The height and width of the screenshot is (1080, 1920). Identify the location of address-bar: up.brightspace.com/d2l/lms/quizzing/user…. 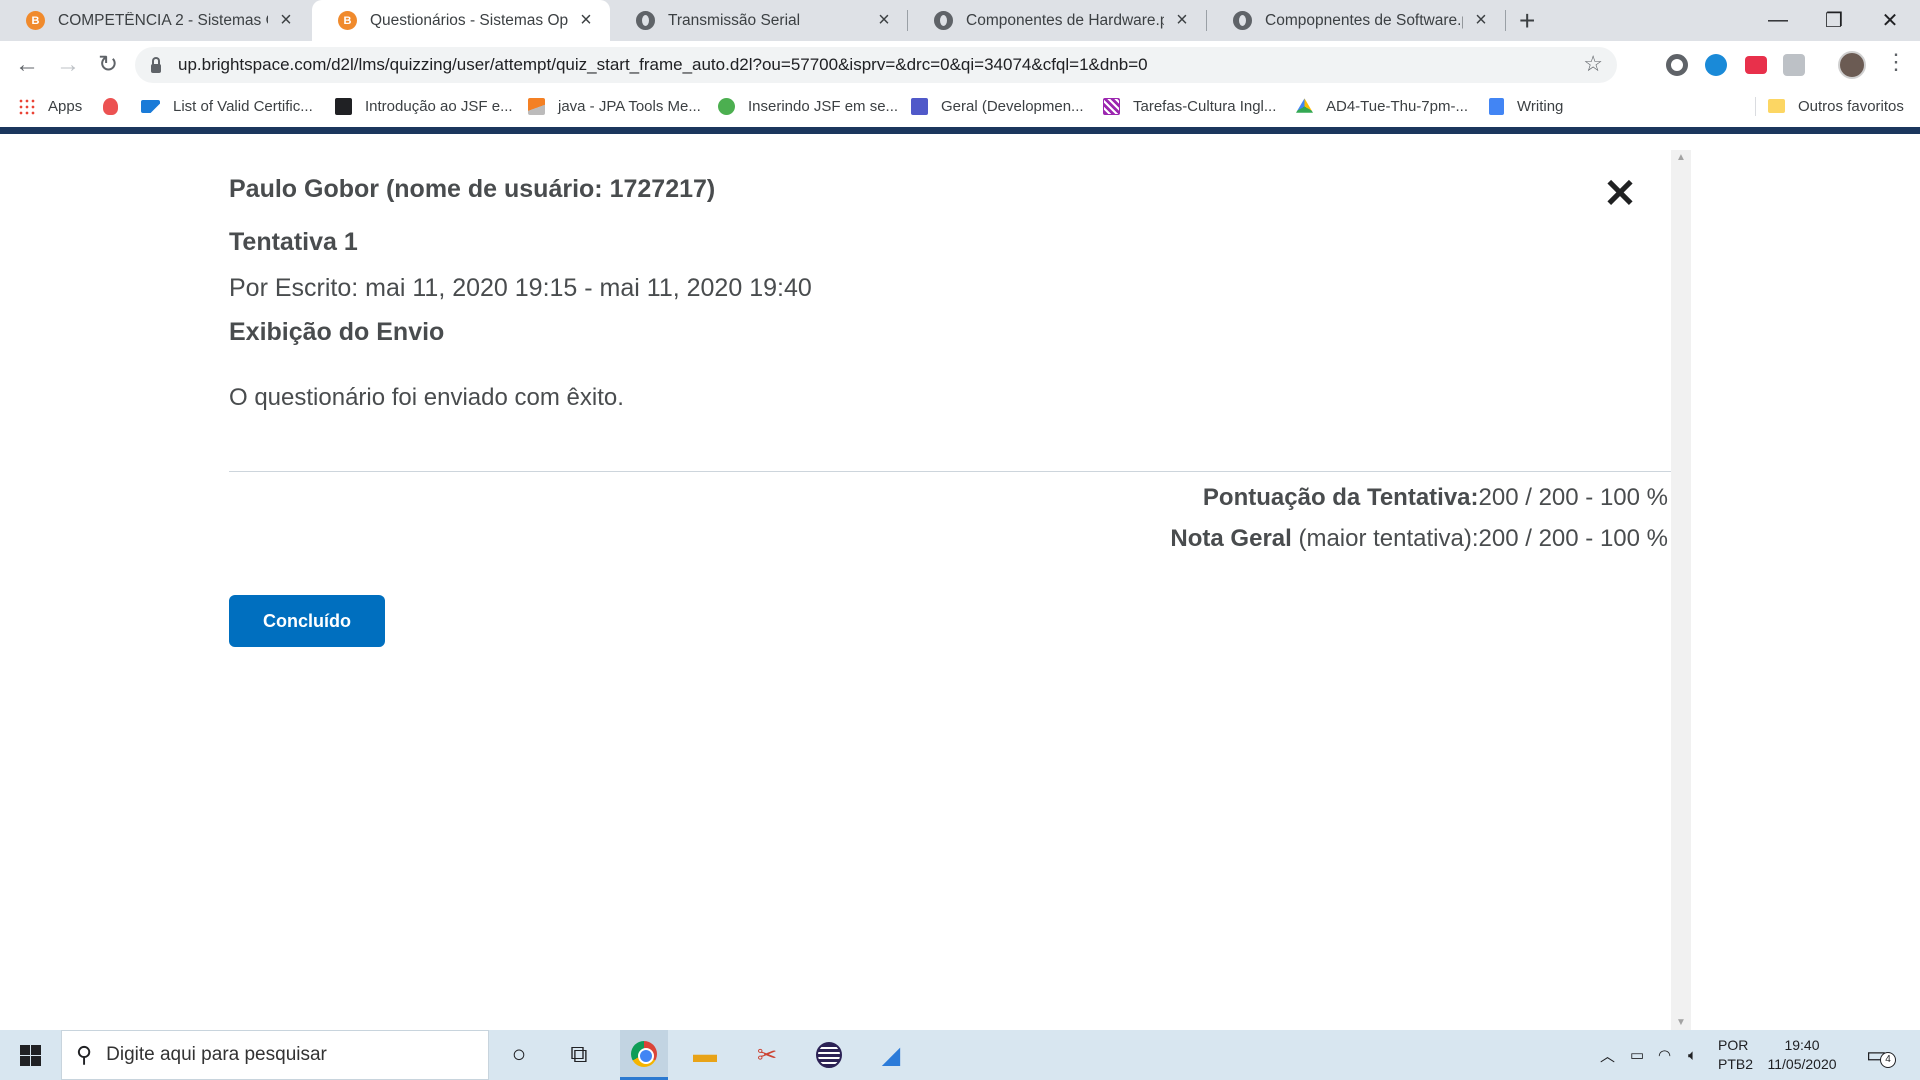
(876, 65).